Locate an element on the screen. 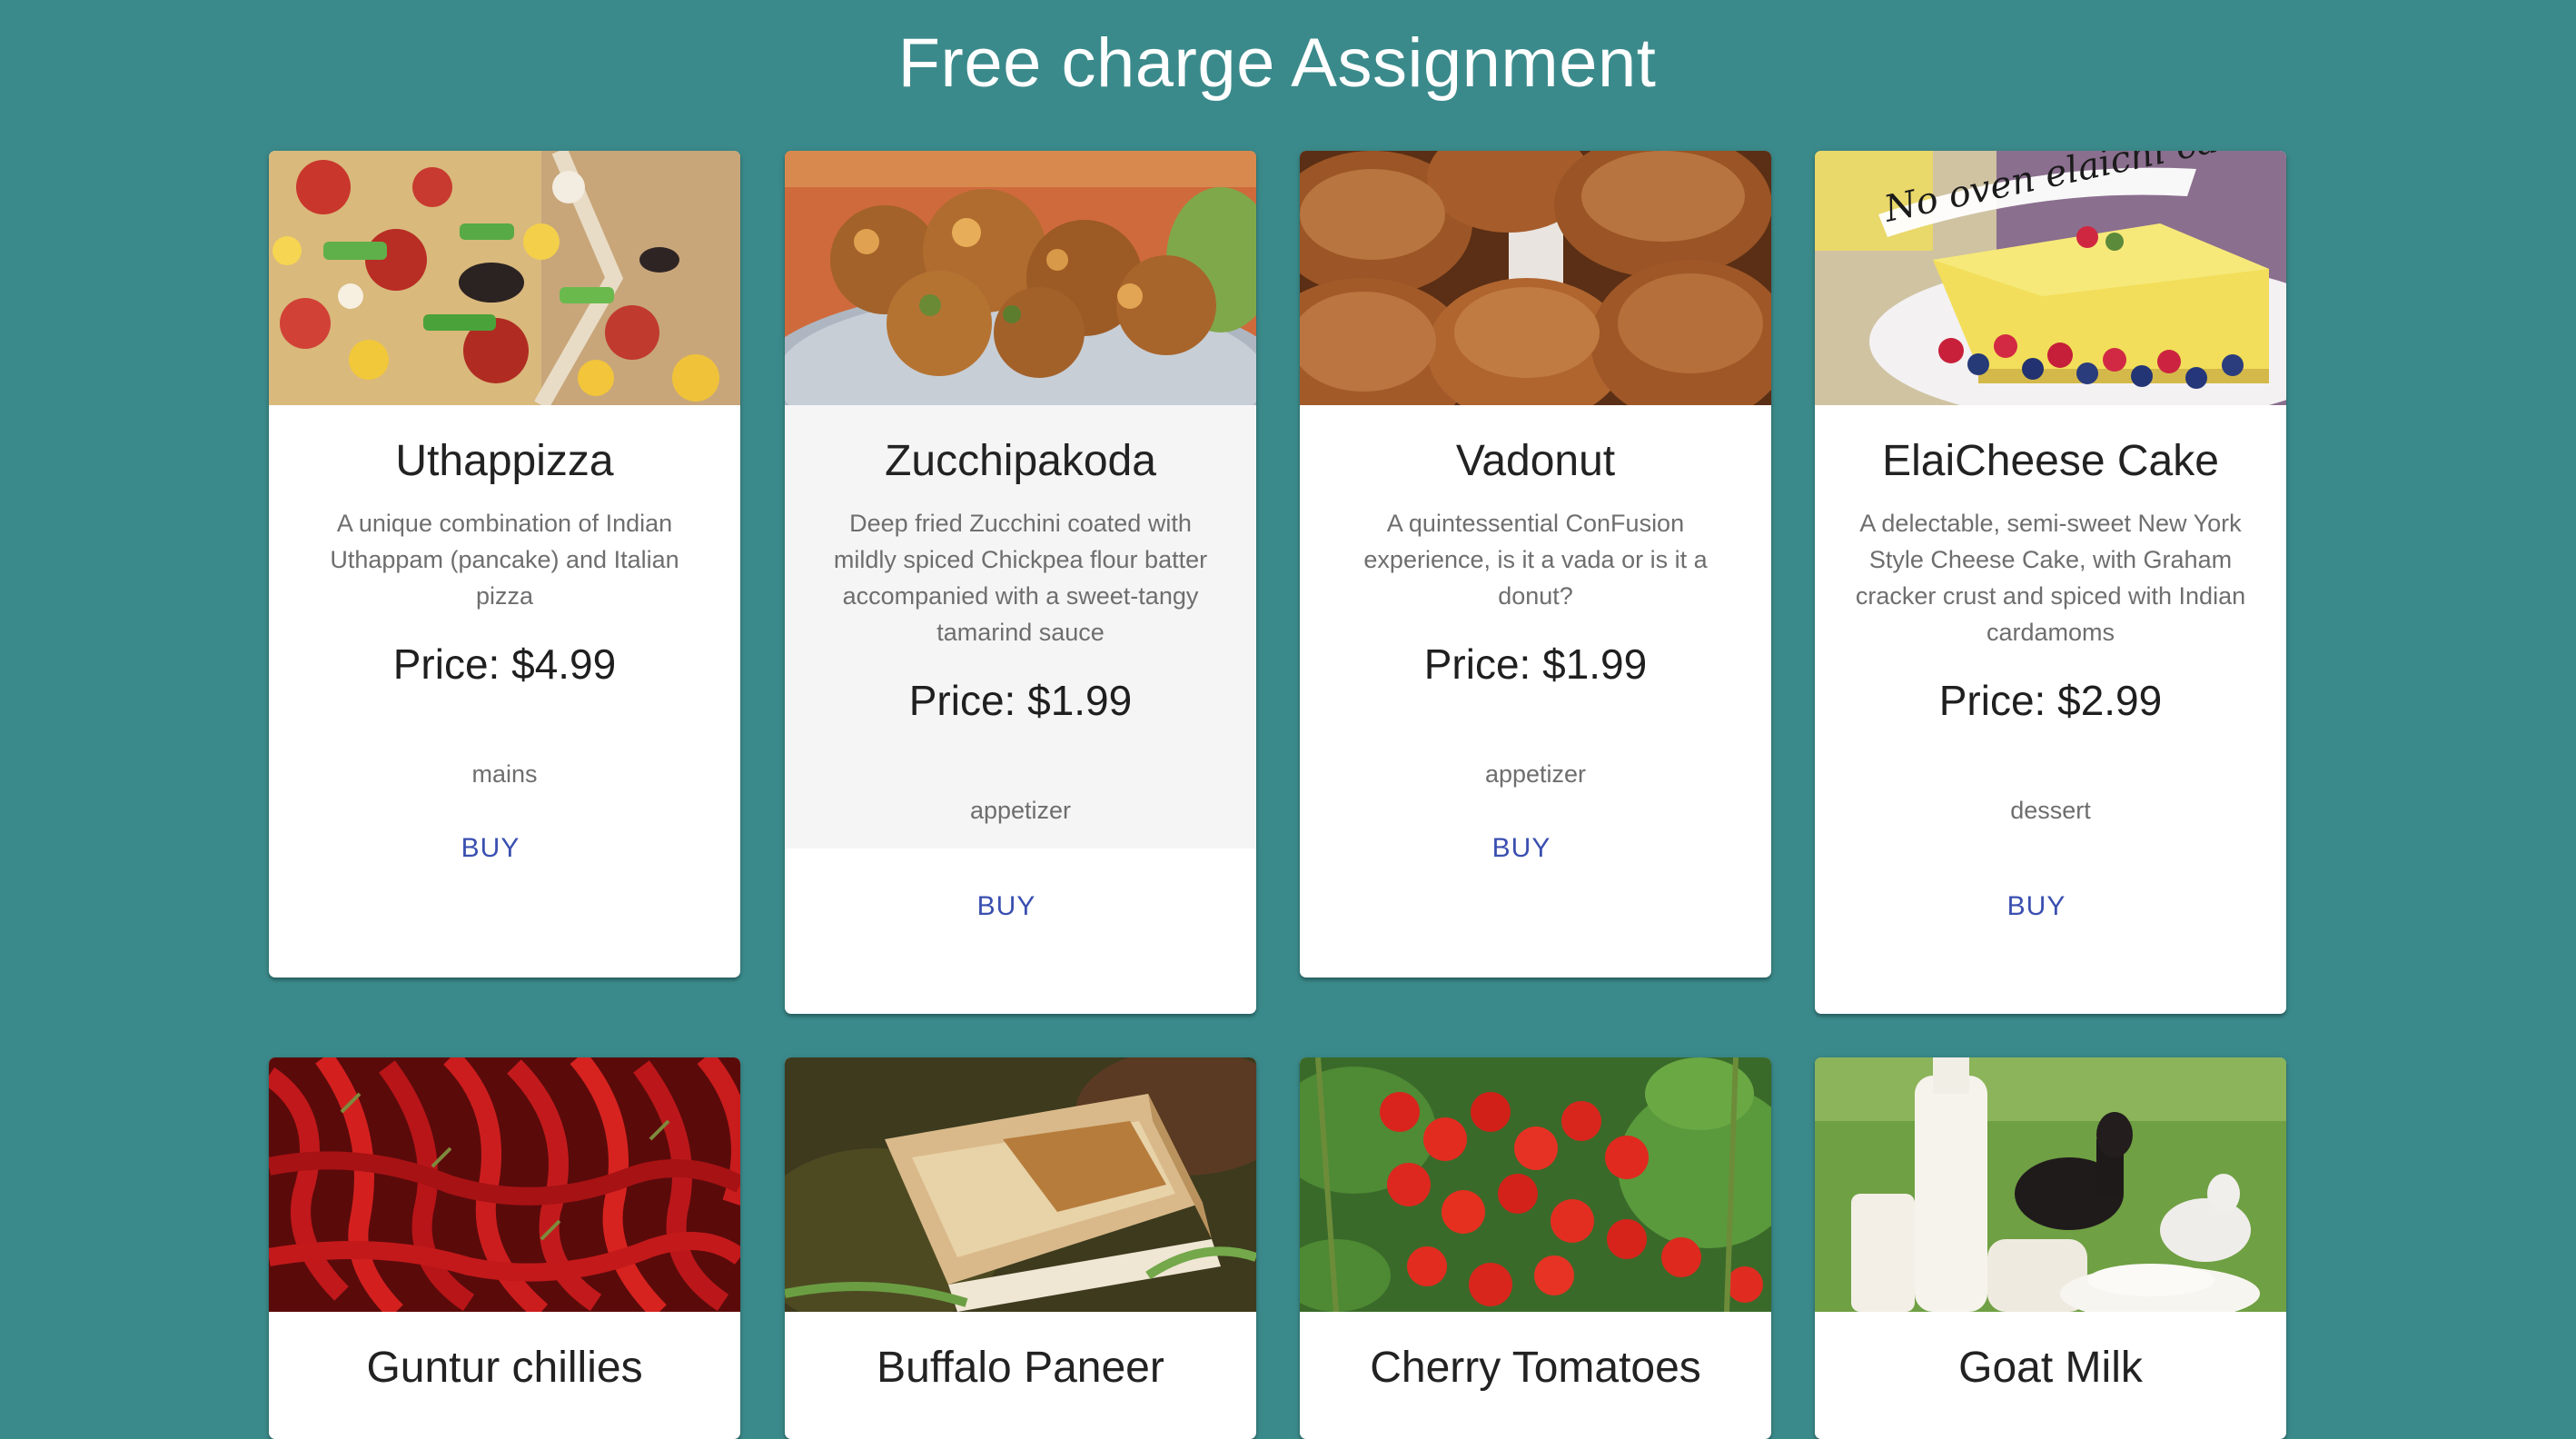  dish-category: dessert is located at coordinates (2050, 810).